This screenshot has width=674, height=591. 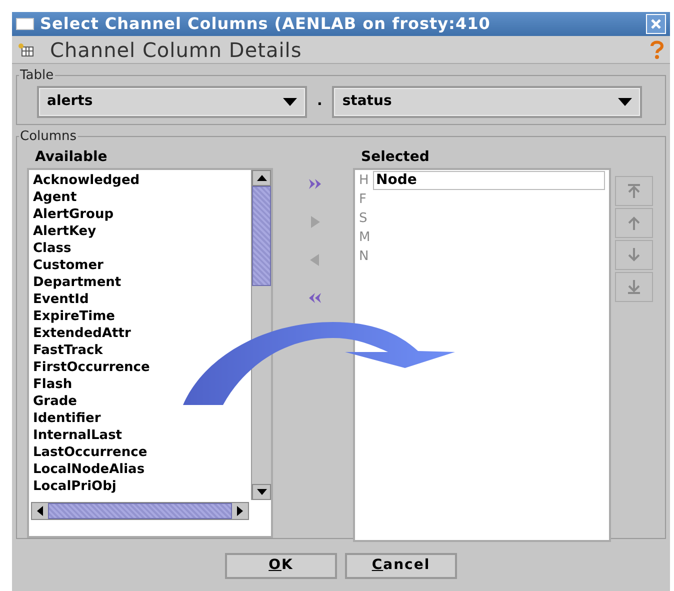 What do you see at coordinates (364, 237) in the screenshot?
I see `row-letter: M` at bounding box center [364, 237].